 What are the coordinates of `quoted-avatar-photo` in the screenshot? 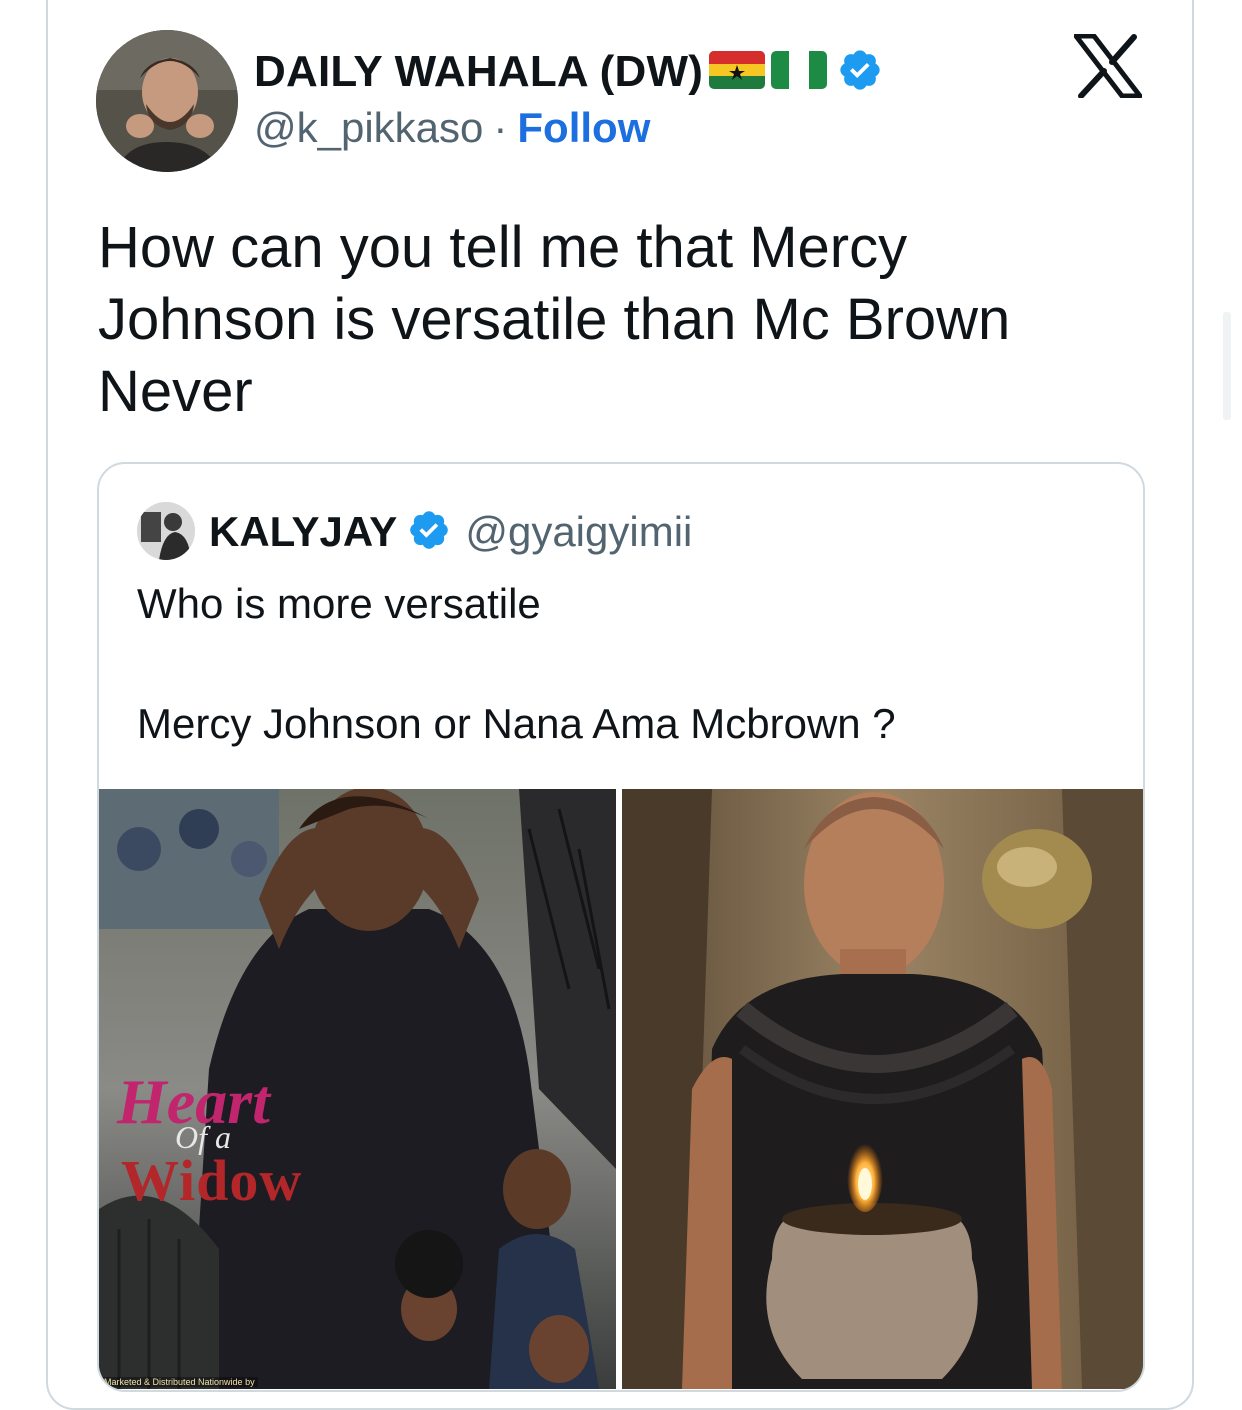 It's located at (166, 531).